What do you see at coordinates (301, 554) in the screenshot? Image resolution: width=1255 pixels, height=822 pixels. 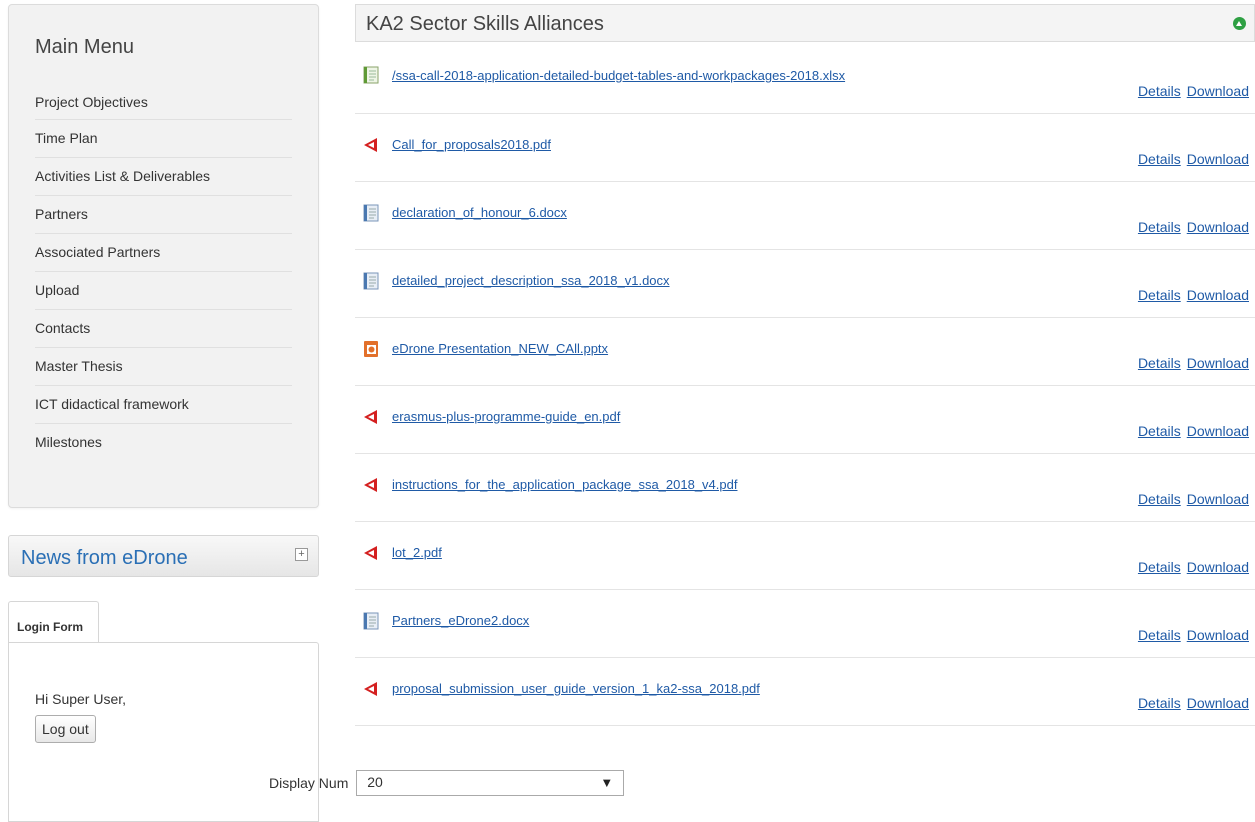 I see `expand-plus-icon: +` at bounding box center [301, 554].